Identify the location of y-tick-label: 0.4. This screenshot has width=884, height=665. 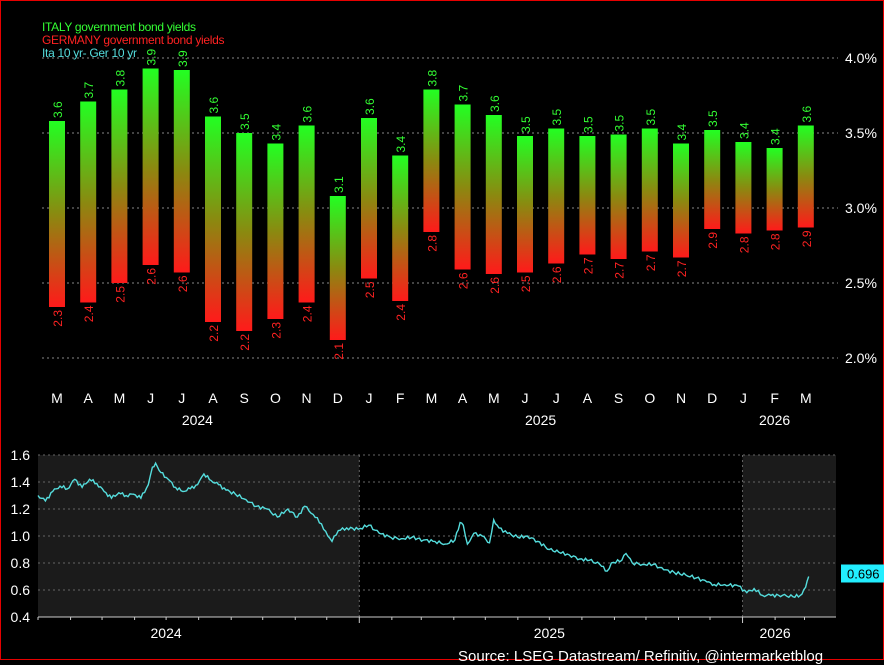
(21, 617).